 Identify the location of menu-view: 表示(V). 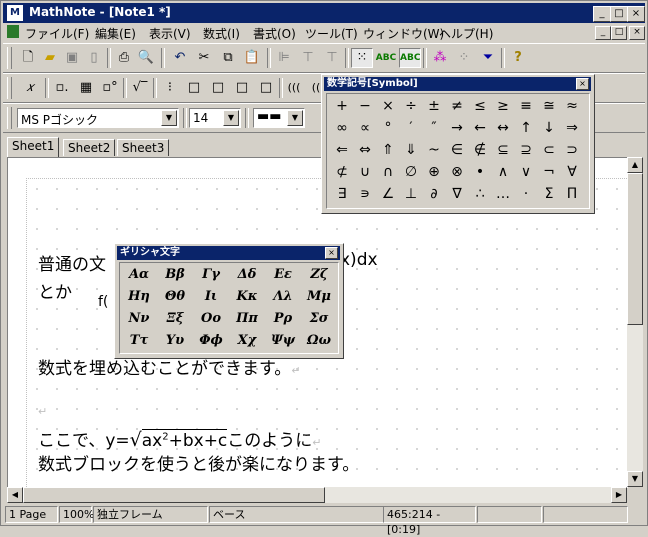
(170, 33).